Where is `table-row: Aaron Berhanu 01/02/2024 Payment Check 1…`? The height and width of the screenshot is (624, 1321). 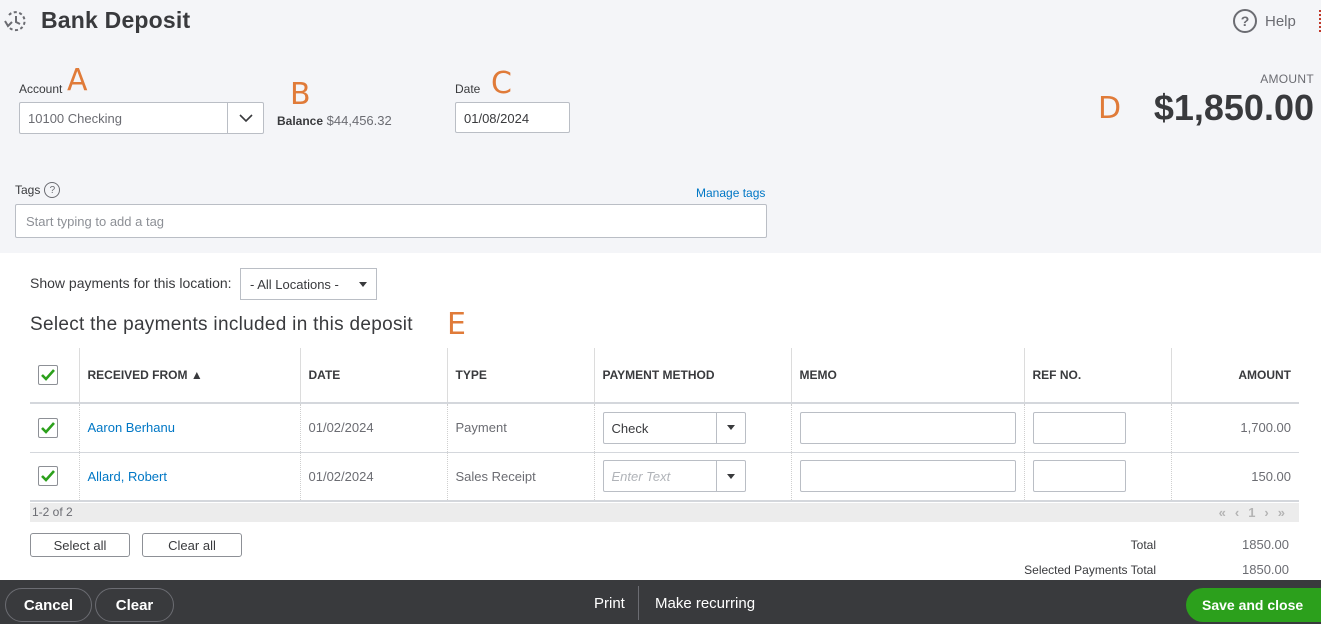 table-row: Aaron Berhanu 01/02/2024 Payment Check 1… is located at coordinates (664, 428).